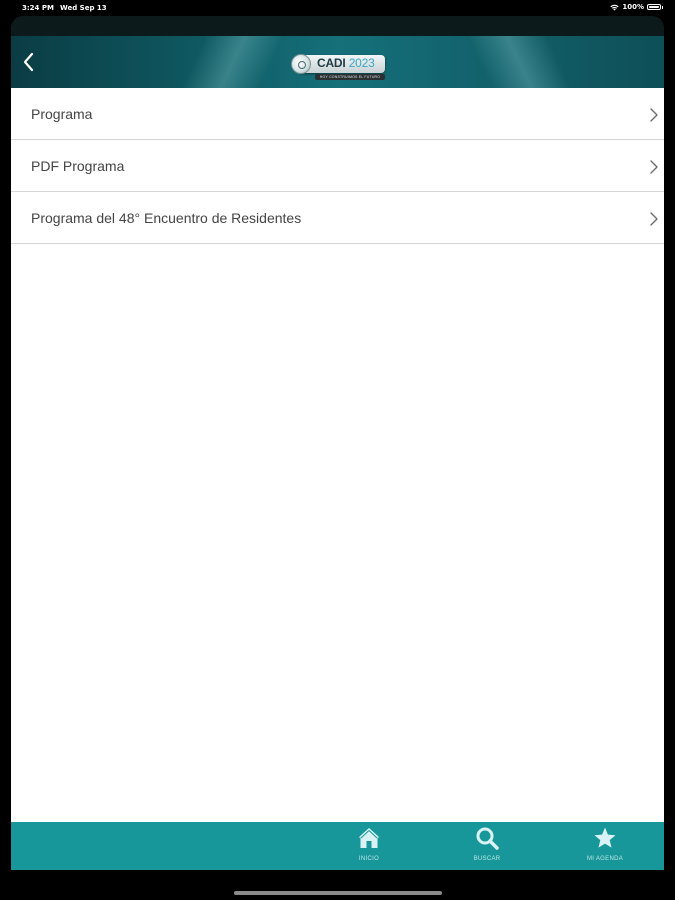  What do you see at coordinates (361, 63) in the screenshot?
I see `logo-year: 2023` at bounding box center [361, 63].